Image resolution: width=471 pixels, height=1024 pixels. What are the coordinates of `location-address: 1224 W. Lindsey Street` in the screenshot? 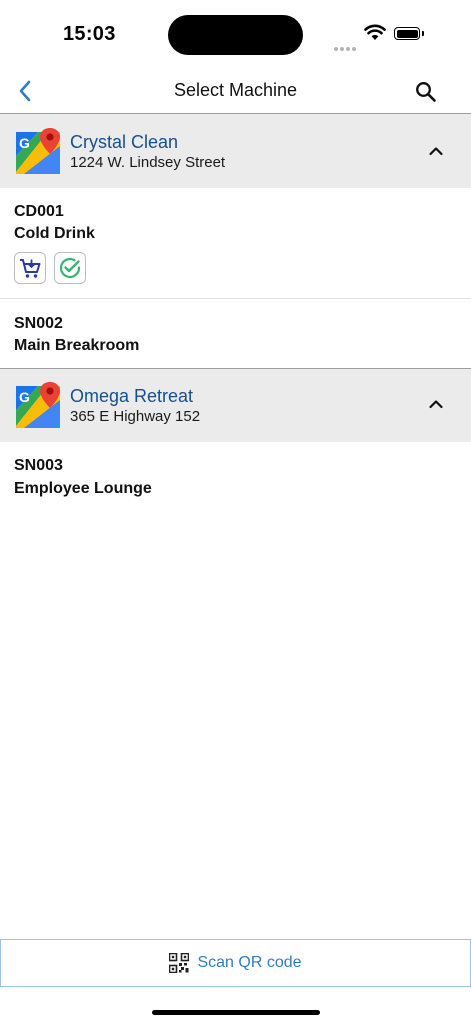 It's located at (148, 162).